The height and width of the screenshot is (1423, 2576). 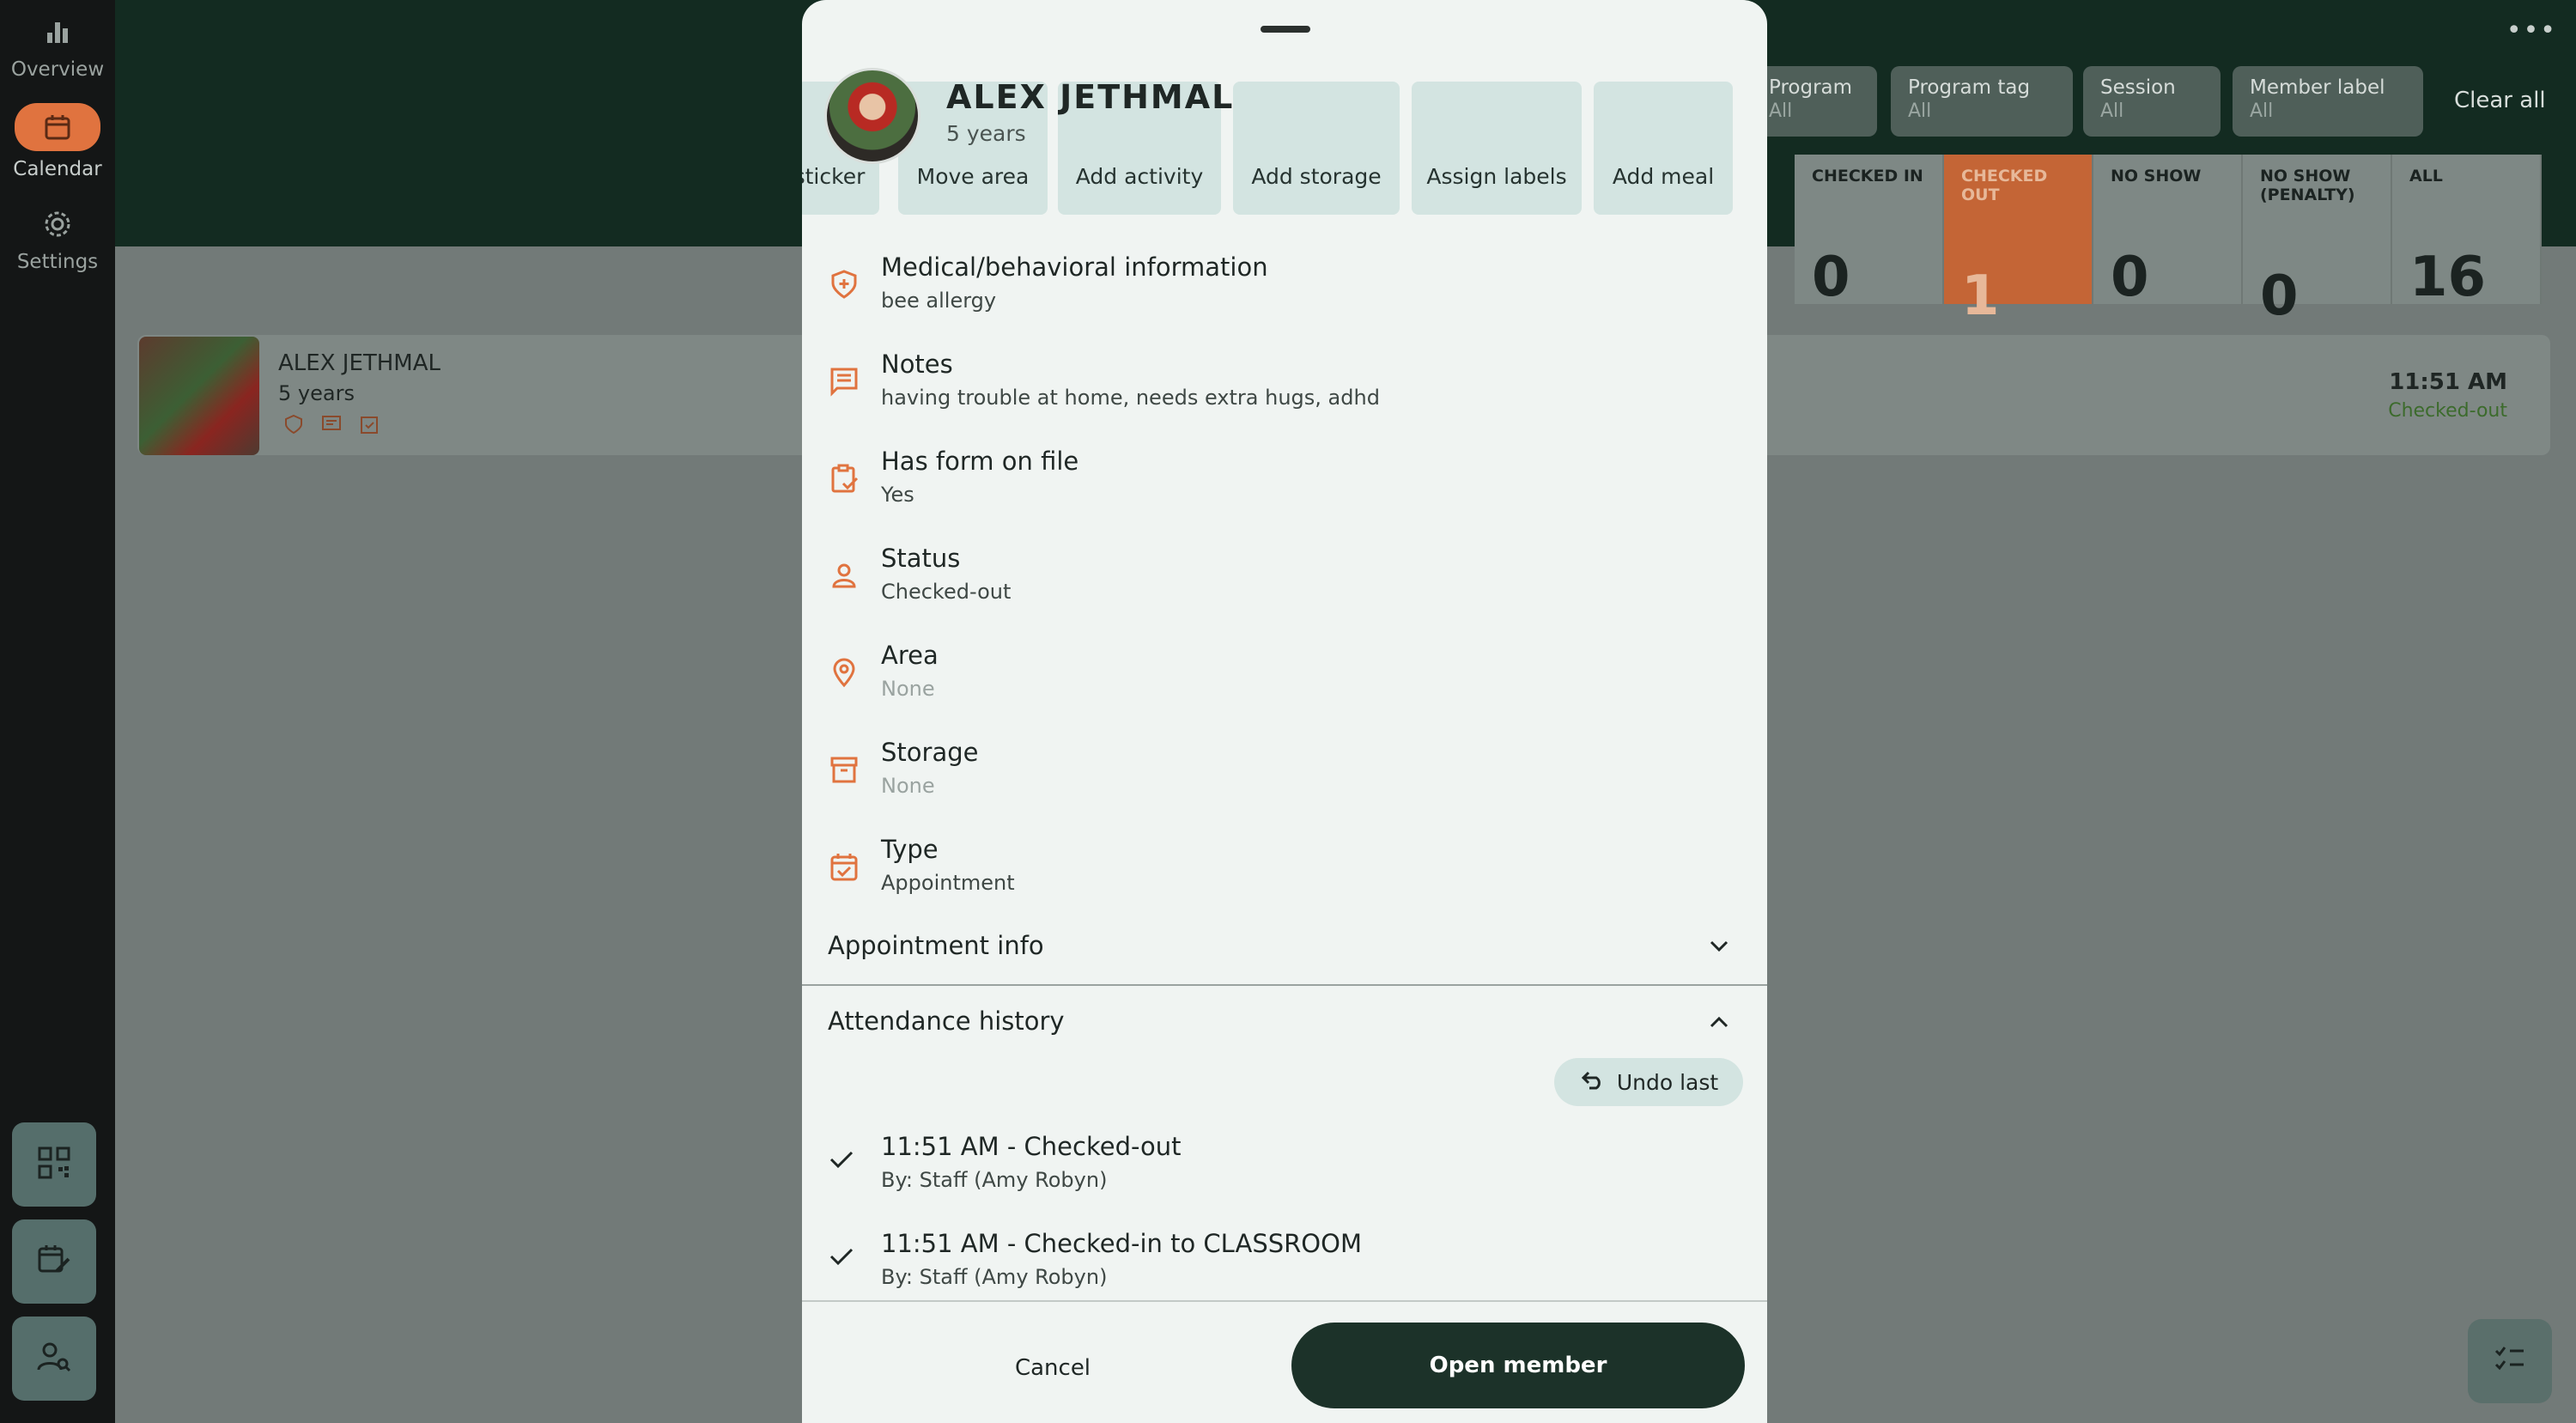 I want to click on archive-box-icon, so click(x=844, y=769).